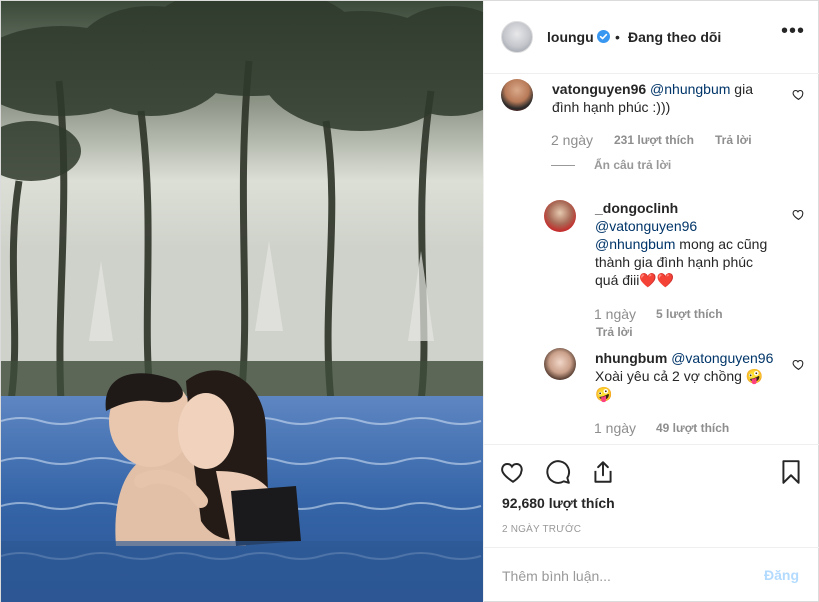 The image size is (819, 602). I want to click on comment-body: quá điii❤️❤️, so click(635, 280).